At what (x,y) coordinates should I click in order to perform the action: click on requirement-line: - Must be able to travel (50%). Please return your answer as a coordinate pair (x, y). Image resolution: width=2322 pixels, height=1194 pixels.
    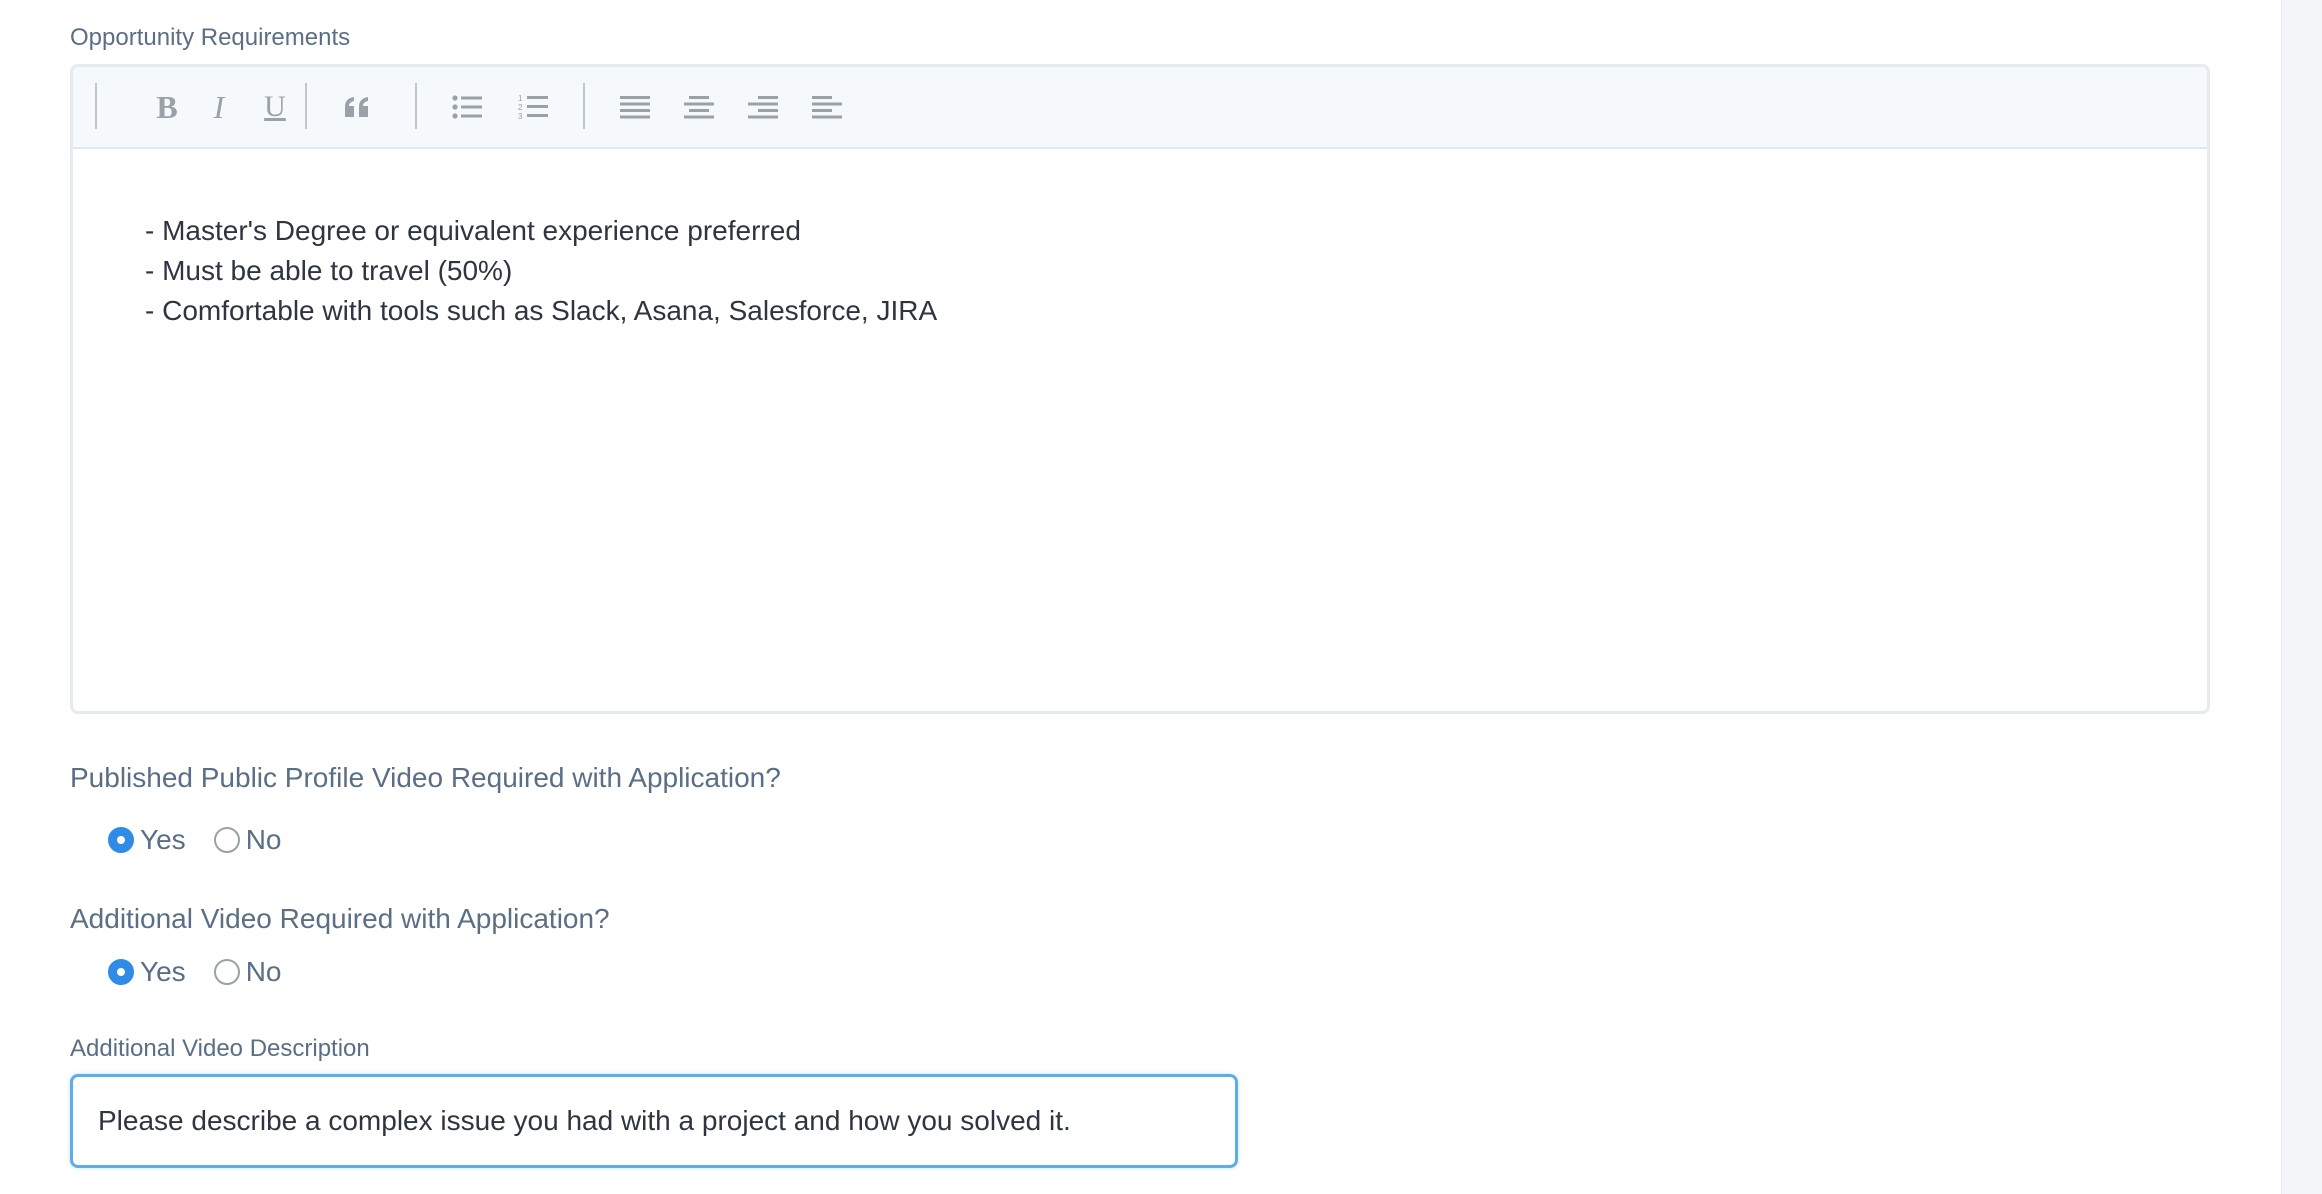
    Looking at the image, I should click on (329, 270).